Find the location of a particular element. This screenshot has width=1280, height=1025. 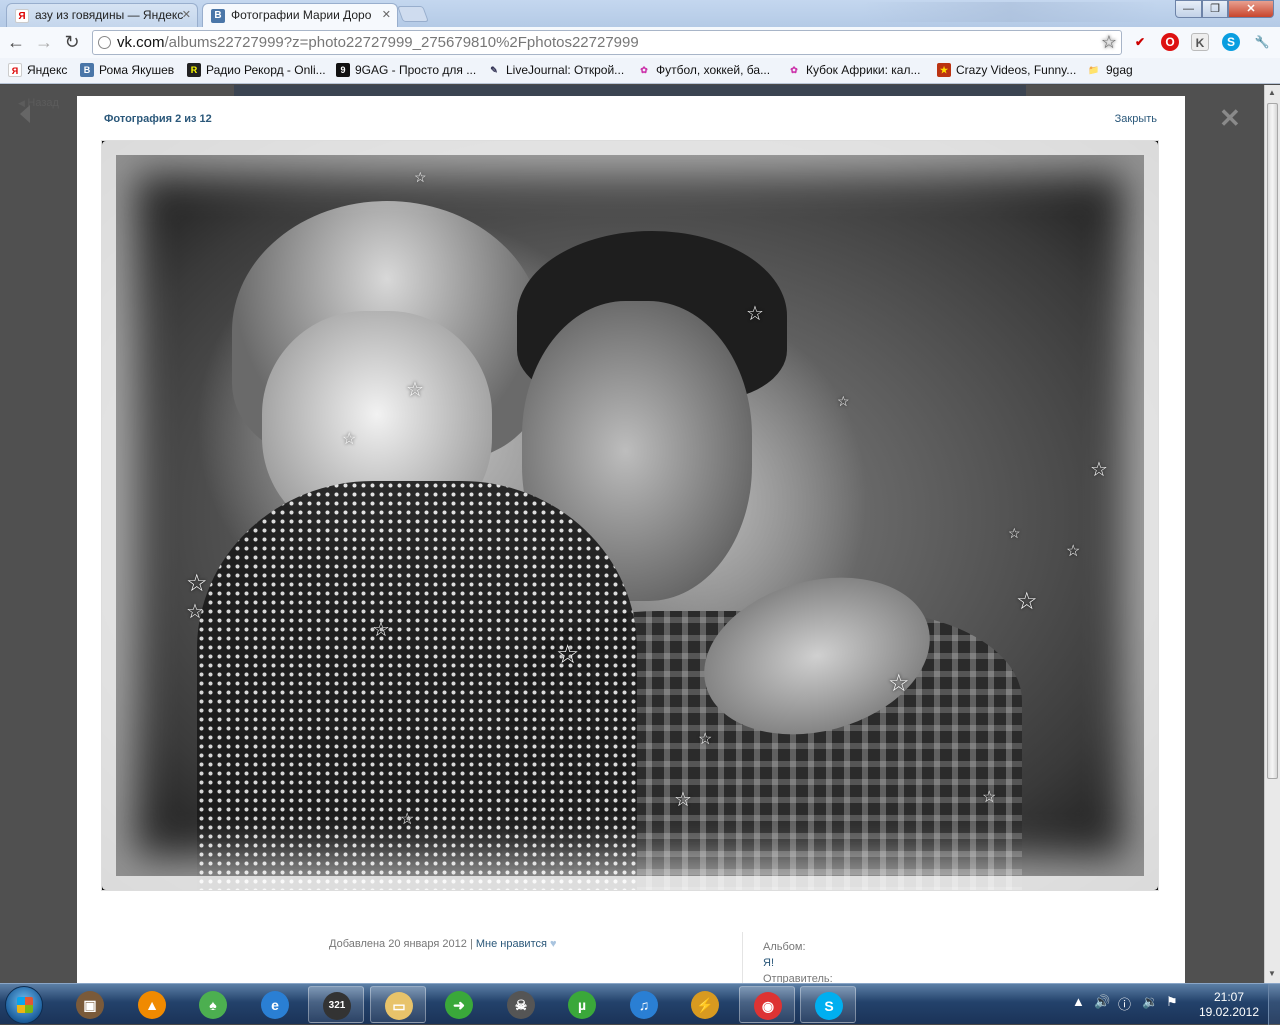

scroll-down-icon: ▼ is located at coordinates (1272, 973).